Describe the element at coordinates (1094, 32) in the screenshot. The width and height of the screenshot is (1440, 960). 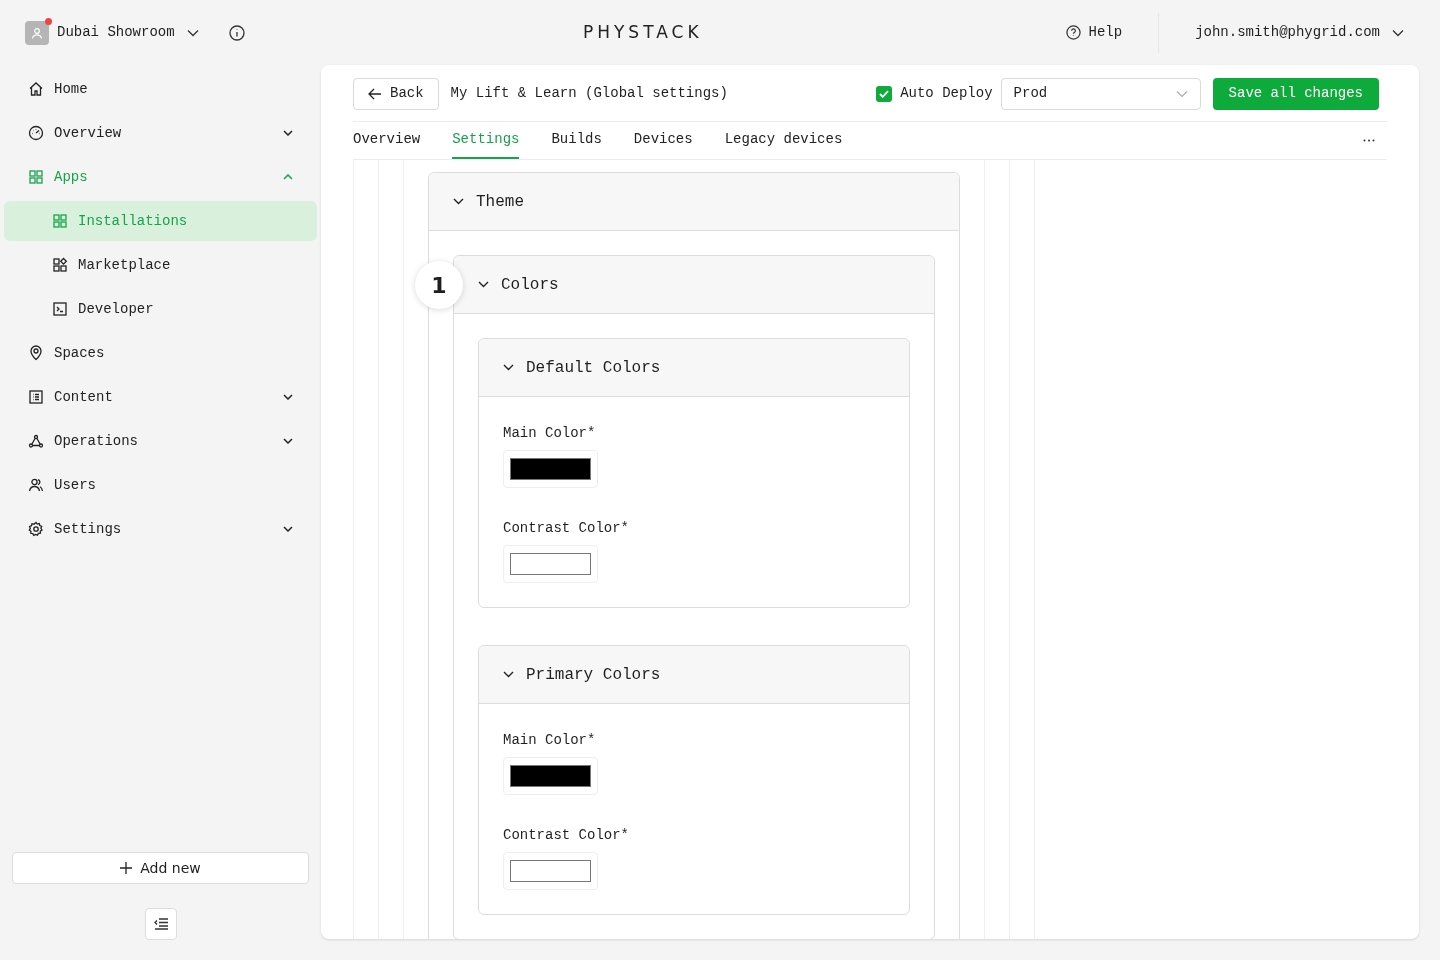
I see `help-button: Help` at that location.